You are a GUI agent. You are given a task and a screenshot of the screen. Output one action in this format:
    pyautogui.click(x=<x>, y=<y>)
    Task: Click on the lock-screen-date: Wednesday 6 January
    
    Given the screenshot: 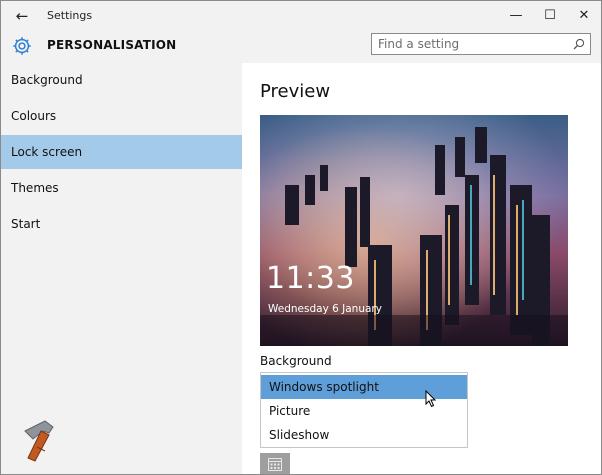 What is the action you would take?
    pyautogui.click(x=325, y=309)
    